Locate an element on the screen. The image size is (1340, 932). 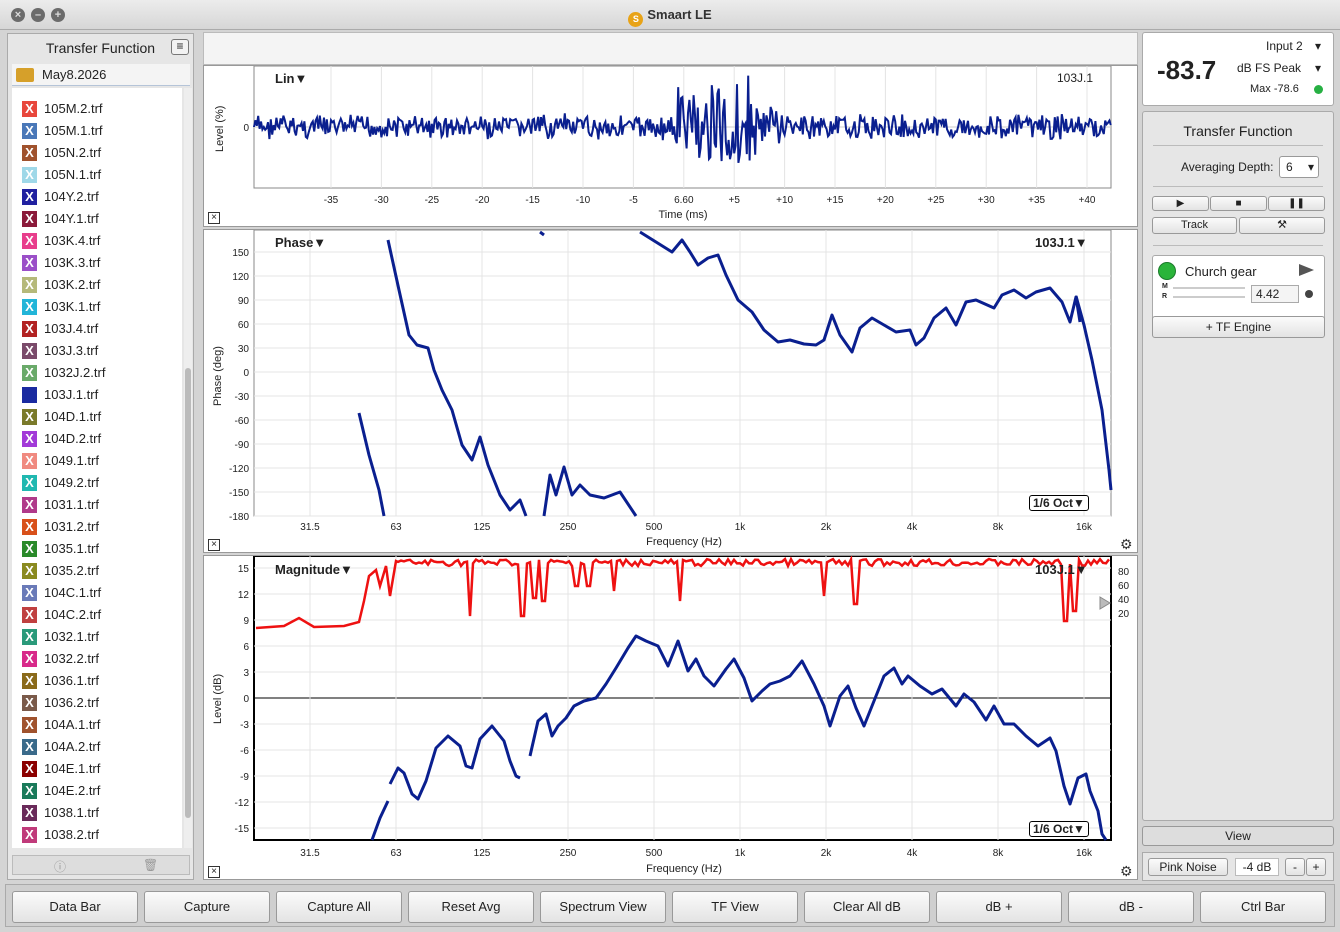
file-item: X 1035.2.trf is located at coordinates (96, 571).